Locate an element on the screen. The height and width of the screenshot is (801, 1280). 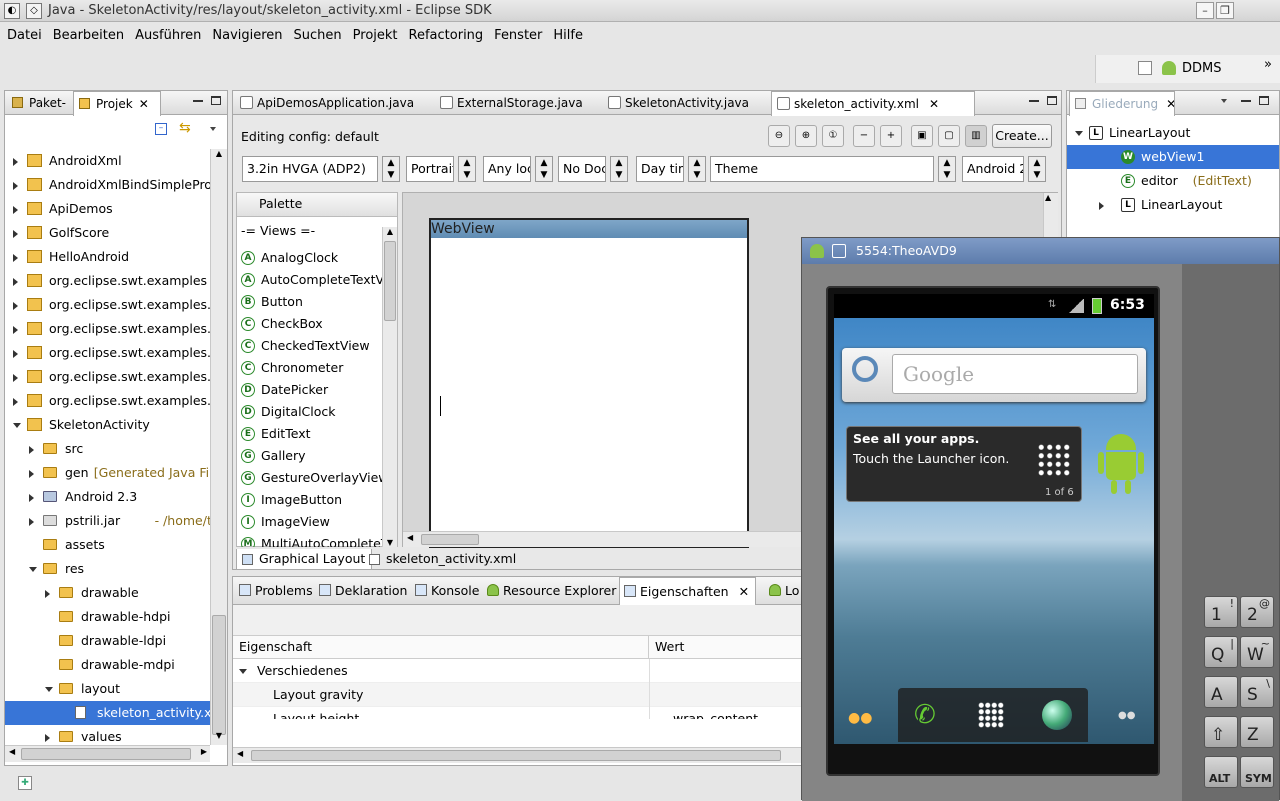
tab-outline: Gliederung✕ is located at coordinates (1122, 103).